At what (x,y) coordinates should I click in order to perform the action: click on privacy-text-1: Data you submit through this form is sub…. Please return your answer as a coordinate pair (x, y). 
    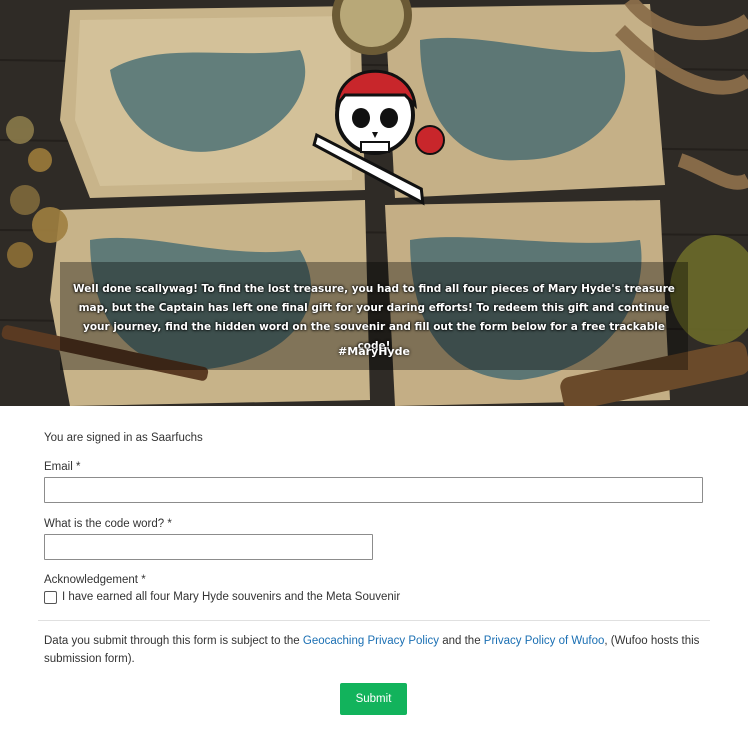
    Looking at the image, I should click on (173, 641).